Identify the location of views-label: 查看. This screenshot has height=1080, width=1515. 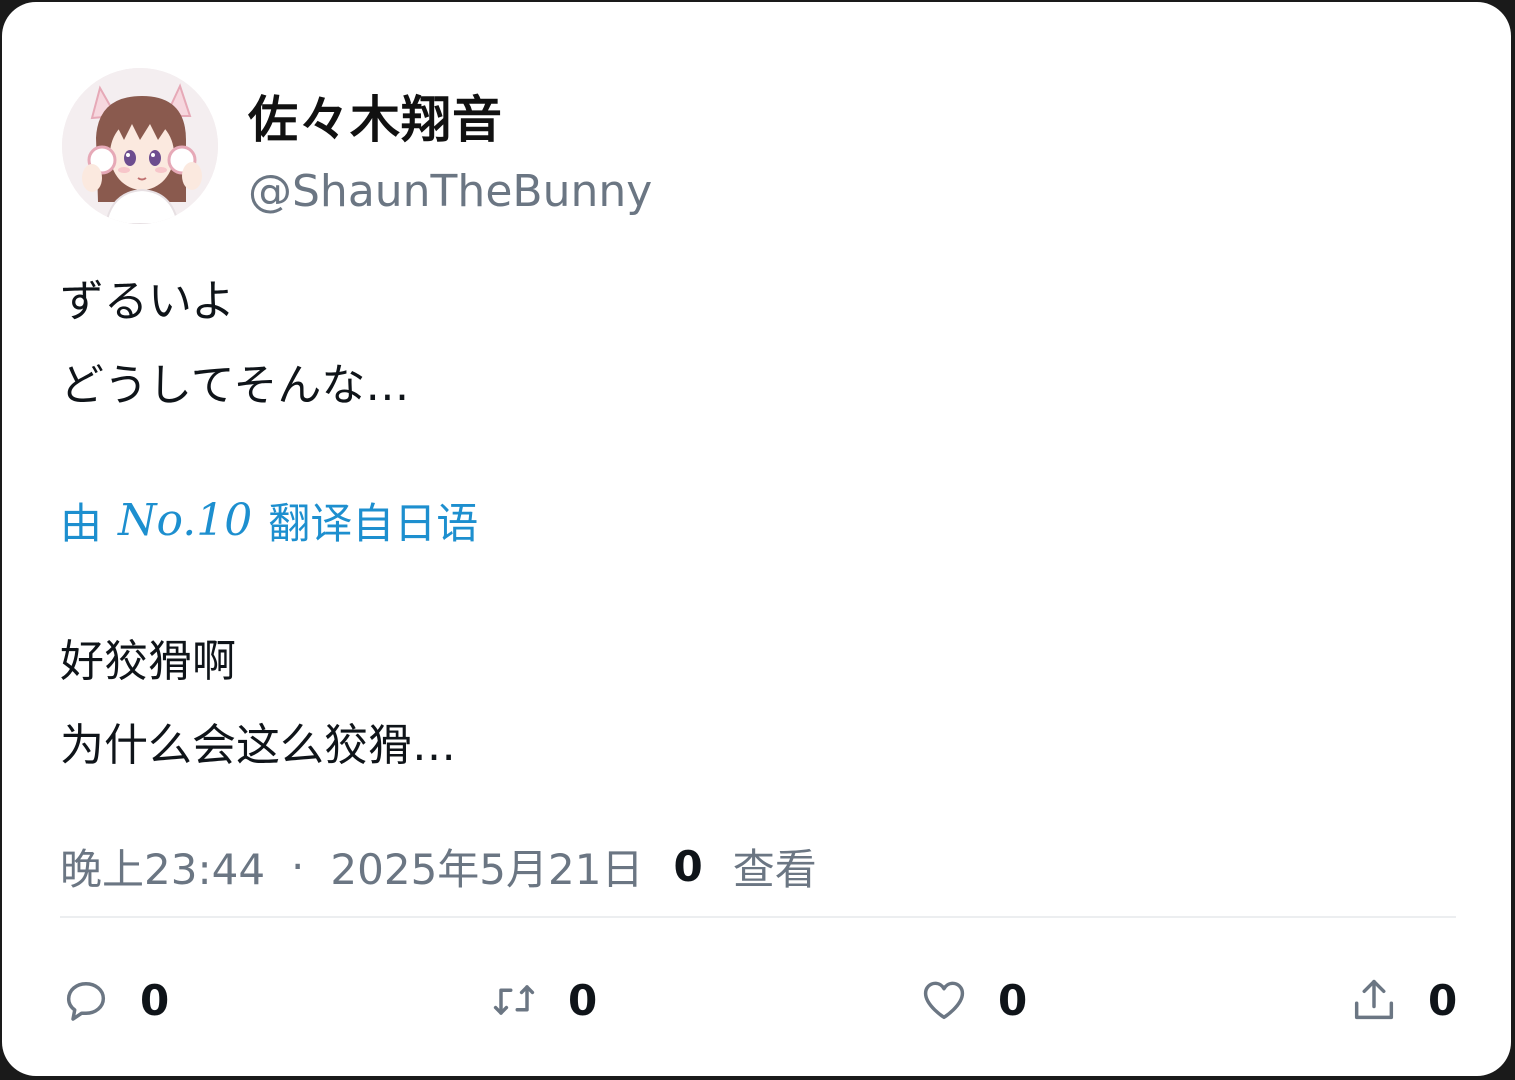
(774, 869).